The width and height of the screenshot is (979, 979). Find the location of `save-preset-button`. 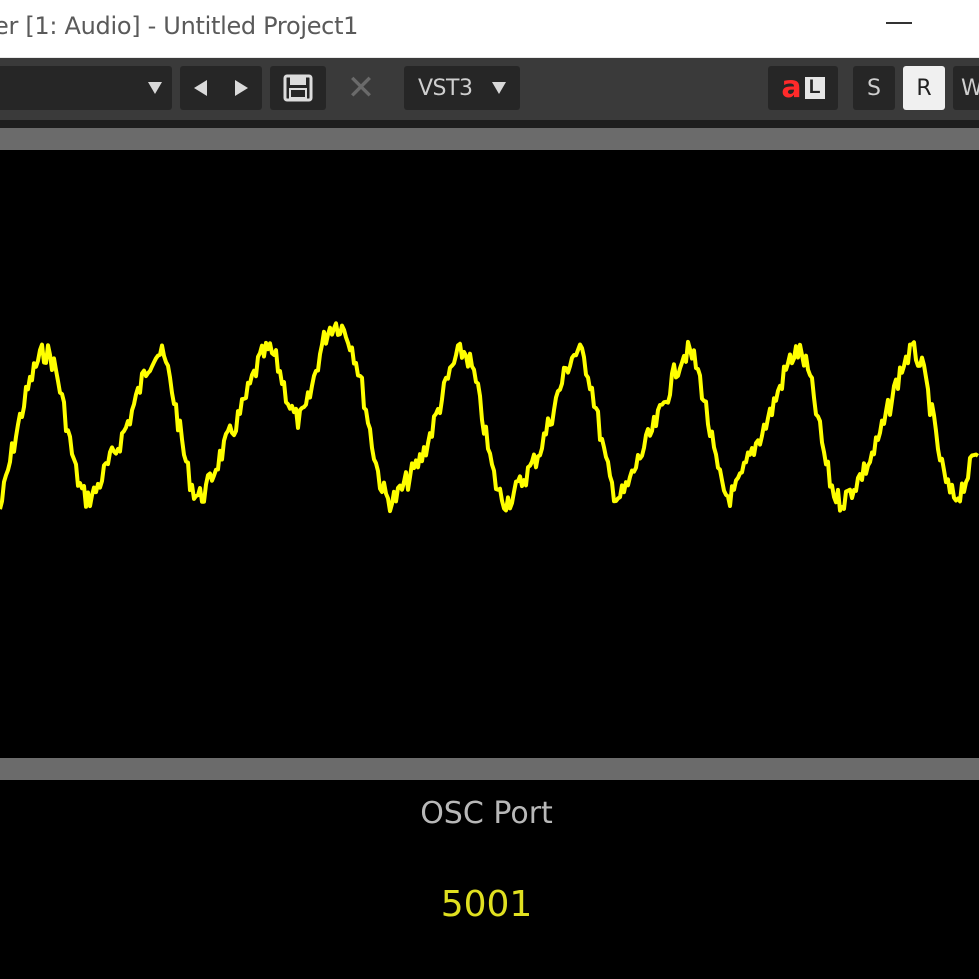

save-preset-button is located at coordinates (298, 88).